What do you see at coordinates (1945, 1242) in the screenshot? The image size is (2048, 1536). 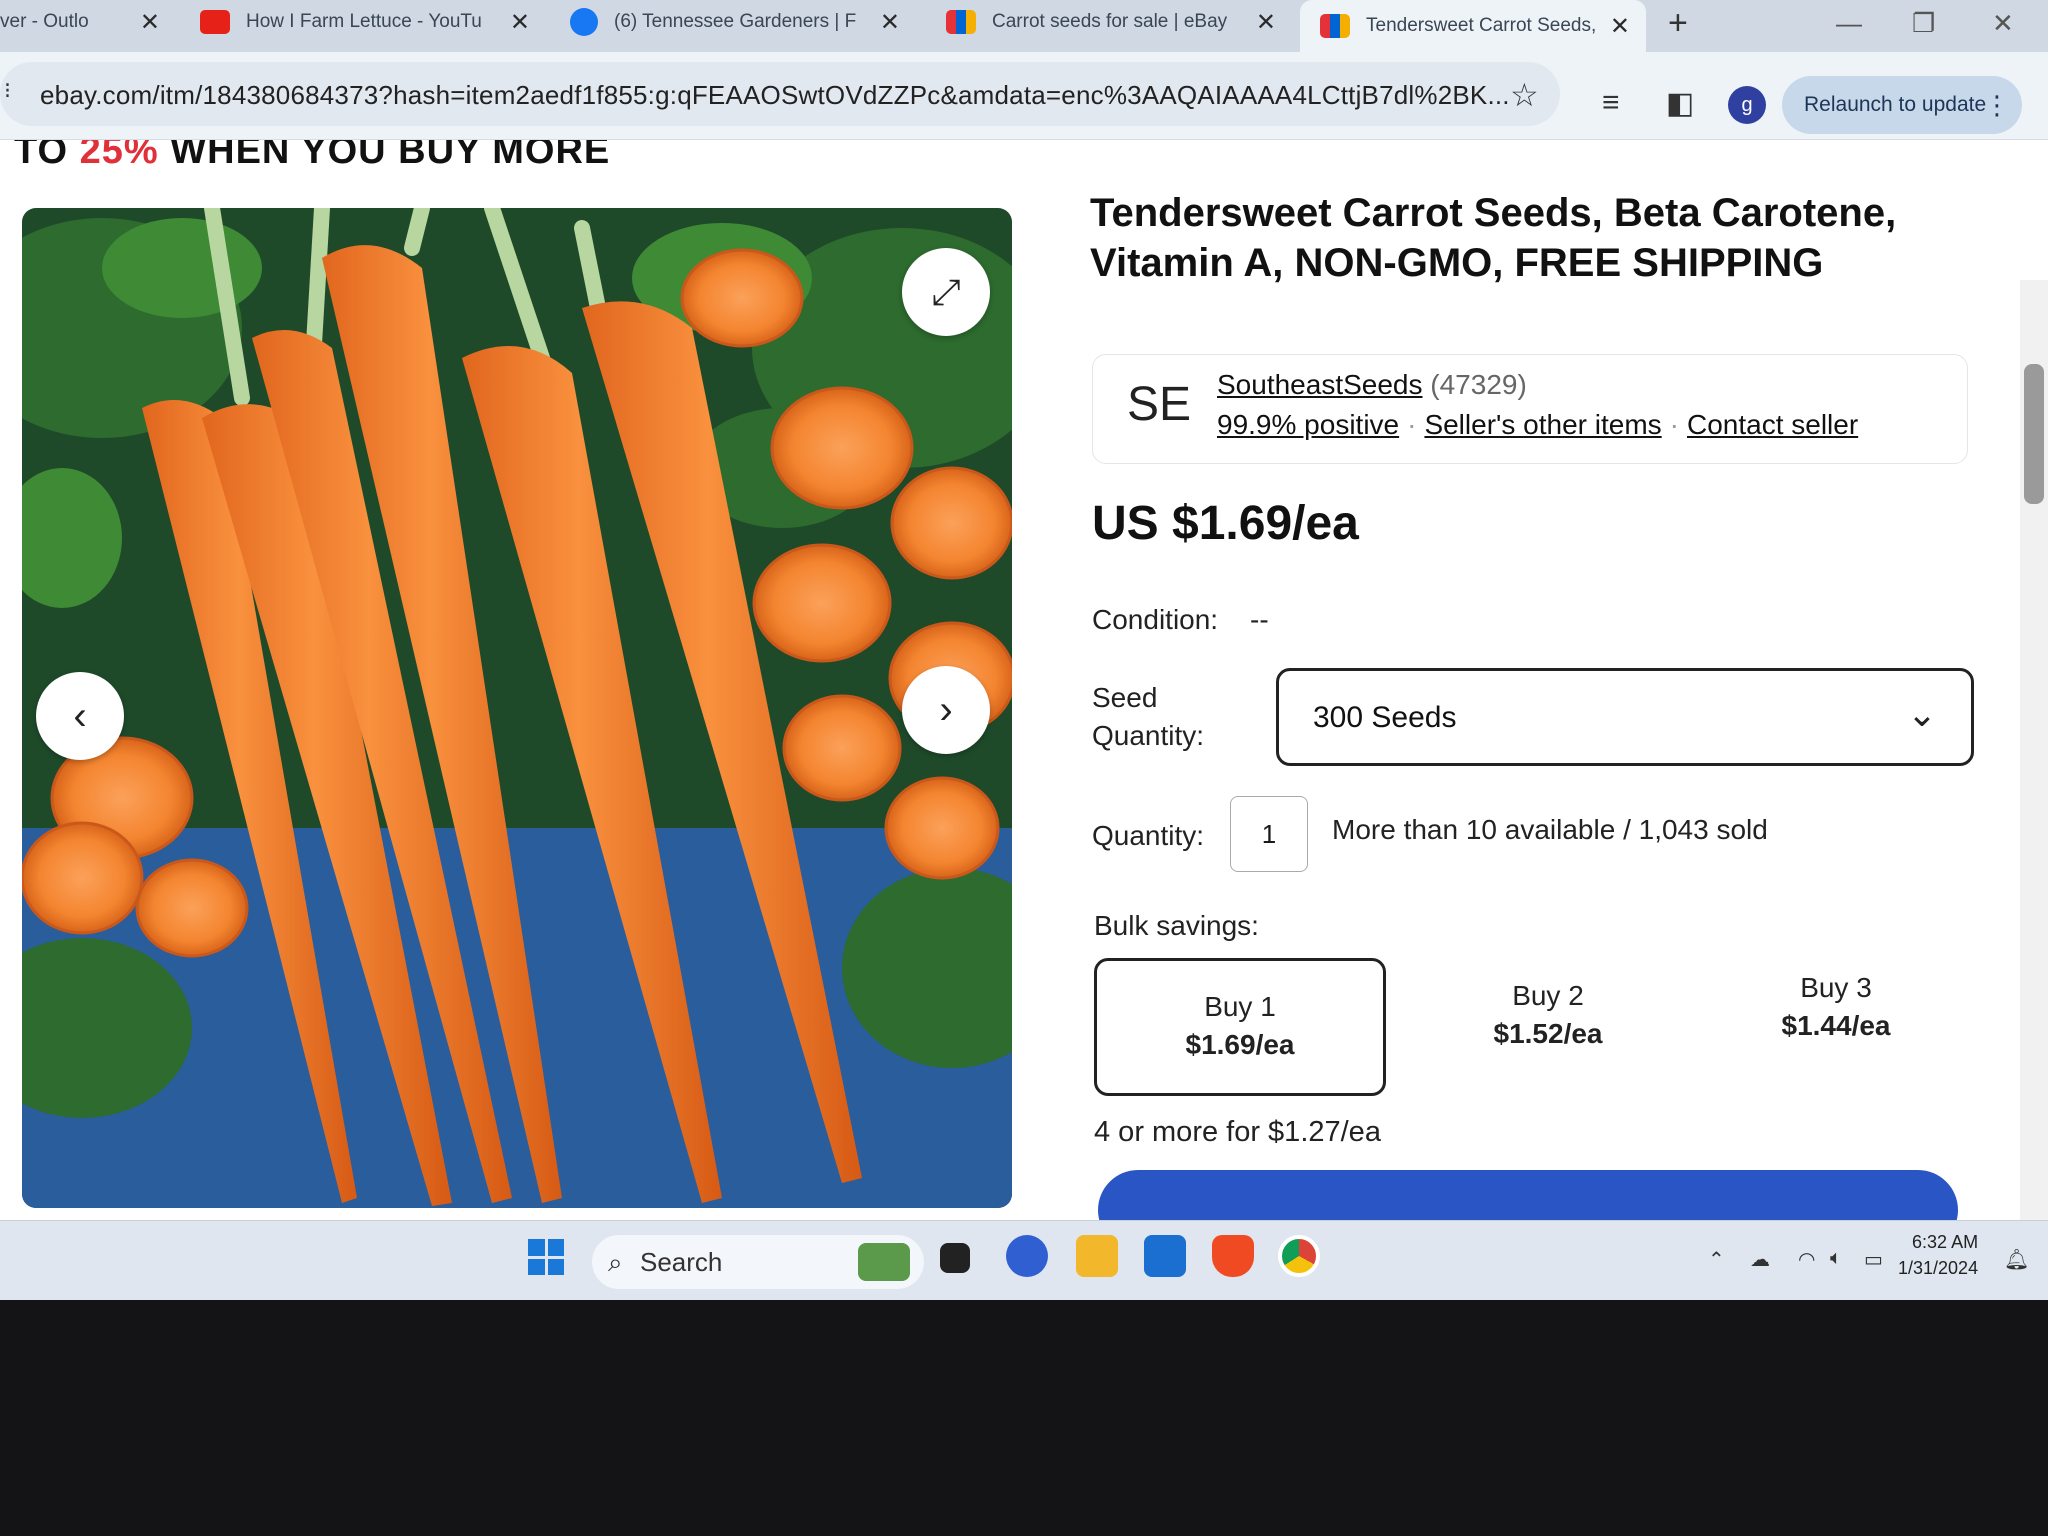 I see `clock-time: 6:32 AM` at bounding box center [1945, 1242].